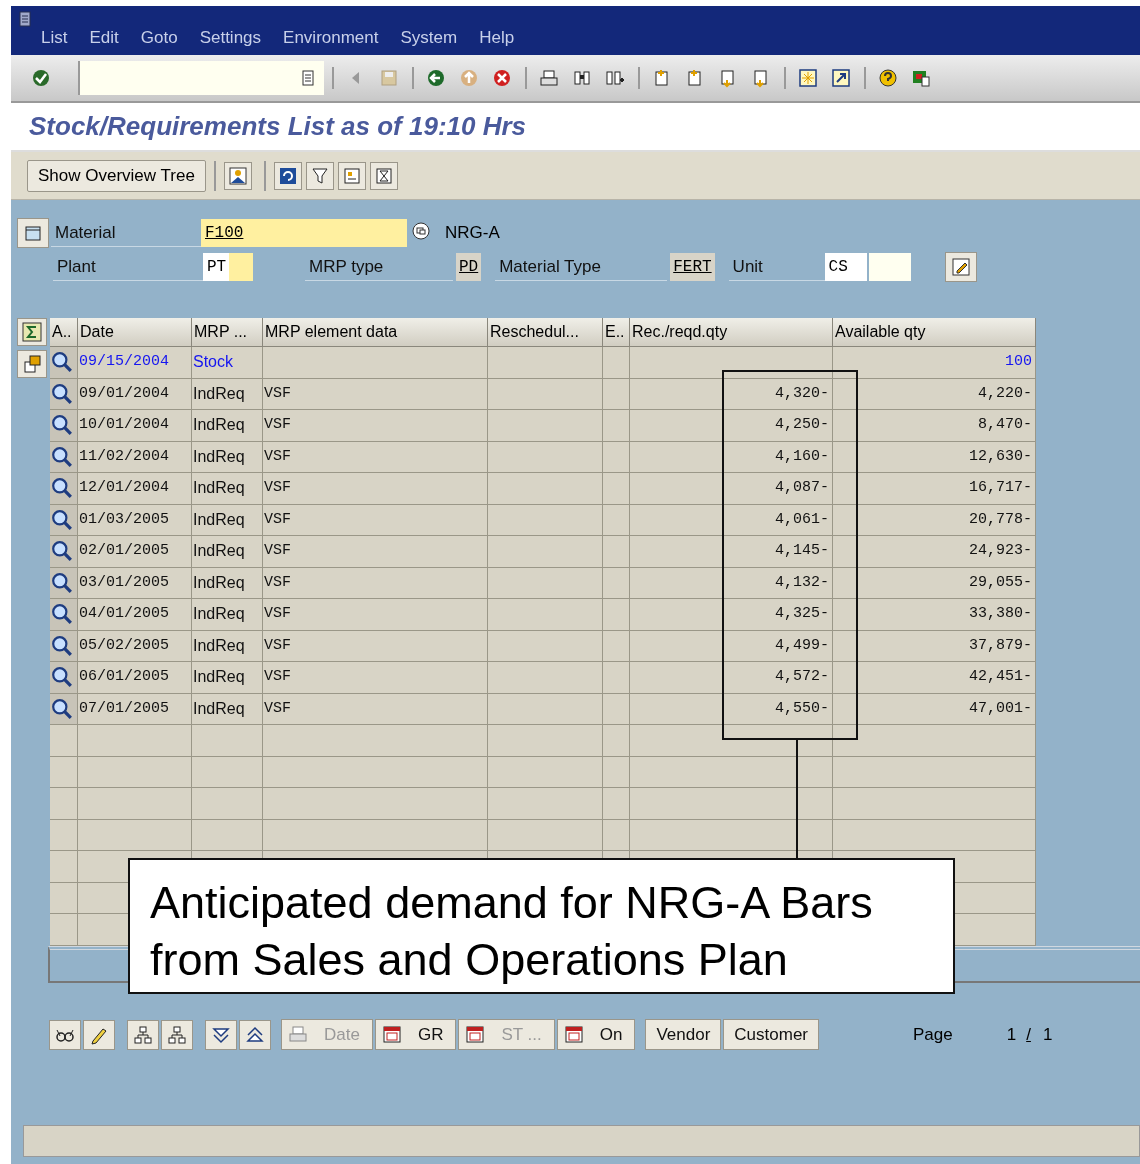 The height and width of the screenshot is (1164, 1140). What do you see at coordinates (319, 175) in the screenshot?
I see `filter-icon` at bounding box center [319, 175].